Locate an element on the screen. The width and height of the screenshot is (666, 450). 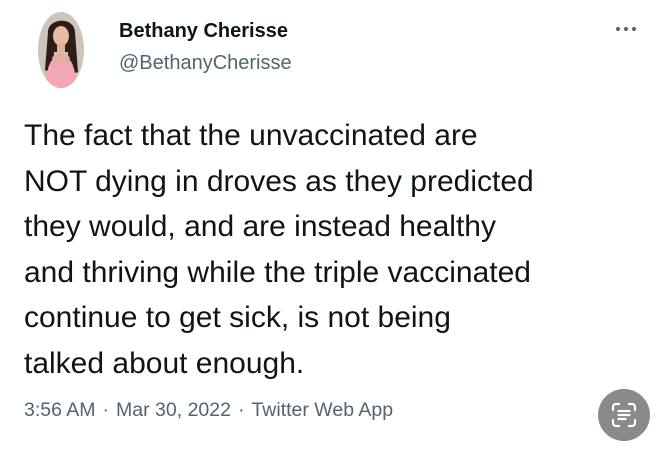
tweet-text-line: they would, and are instead healthy is located at coordinates (260, 226).